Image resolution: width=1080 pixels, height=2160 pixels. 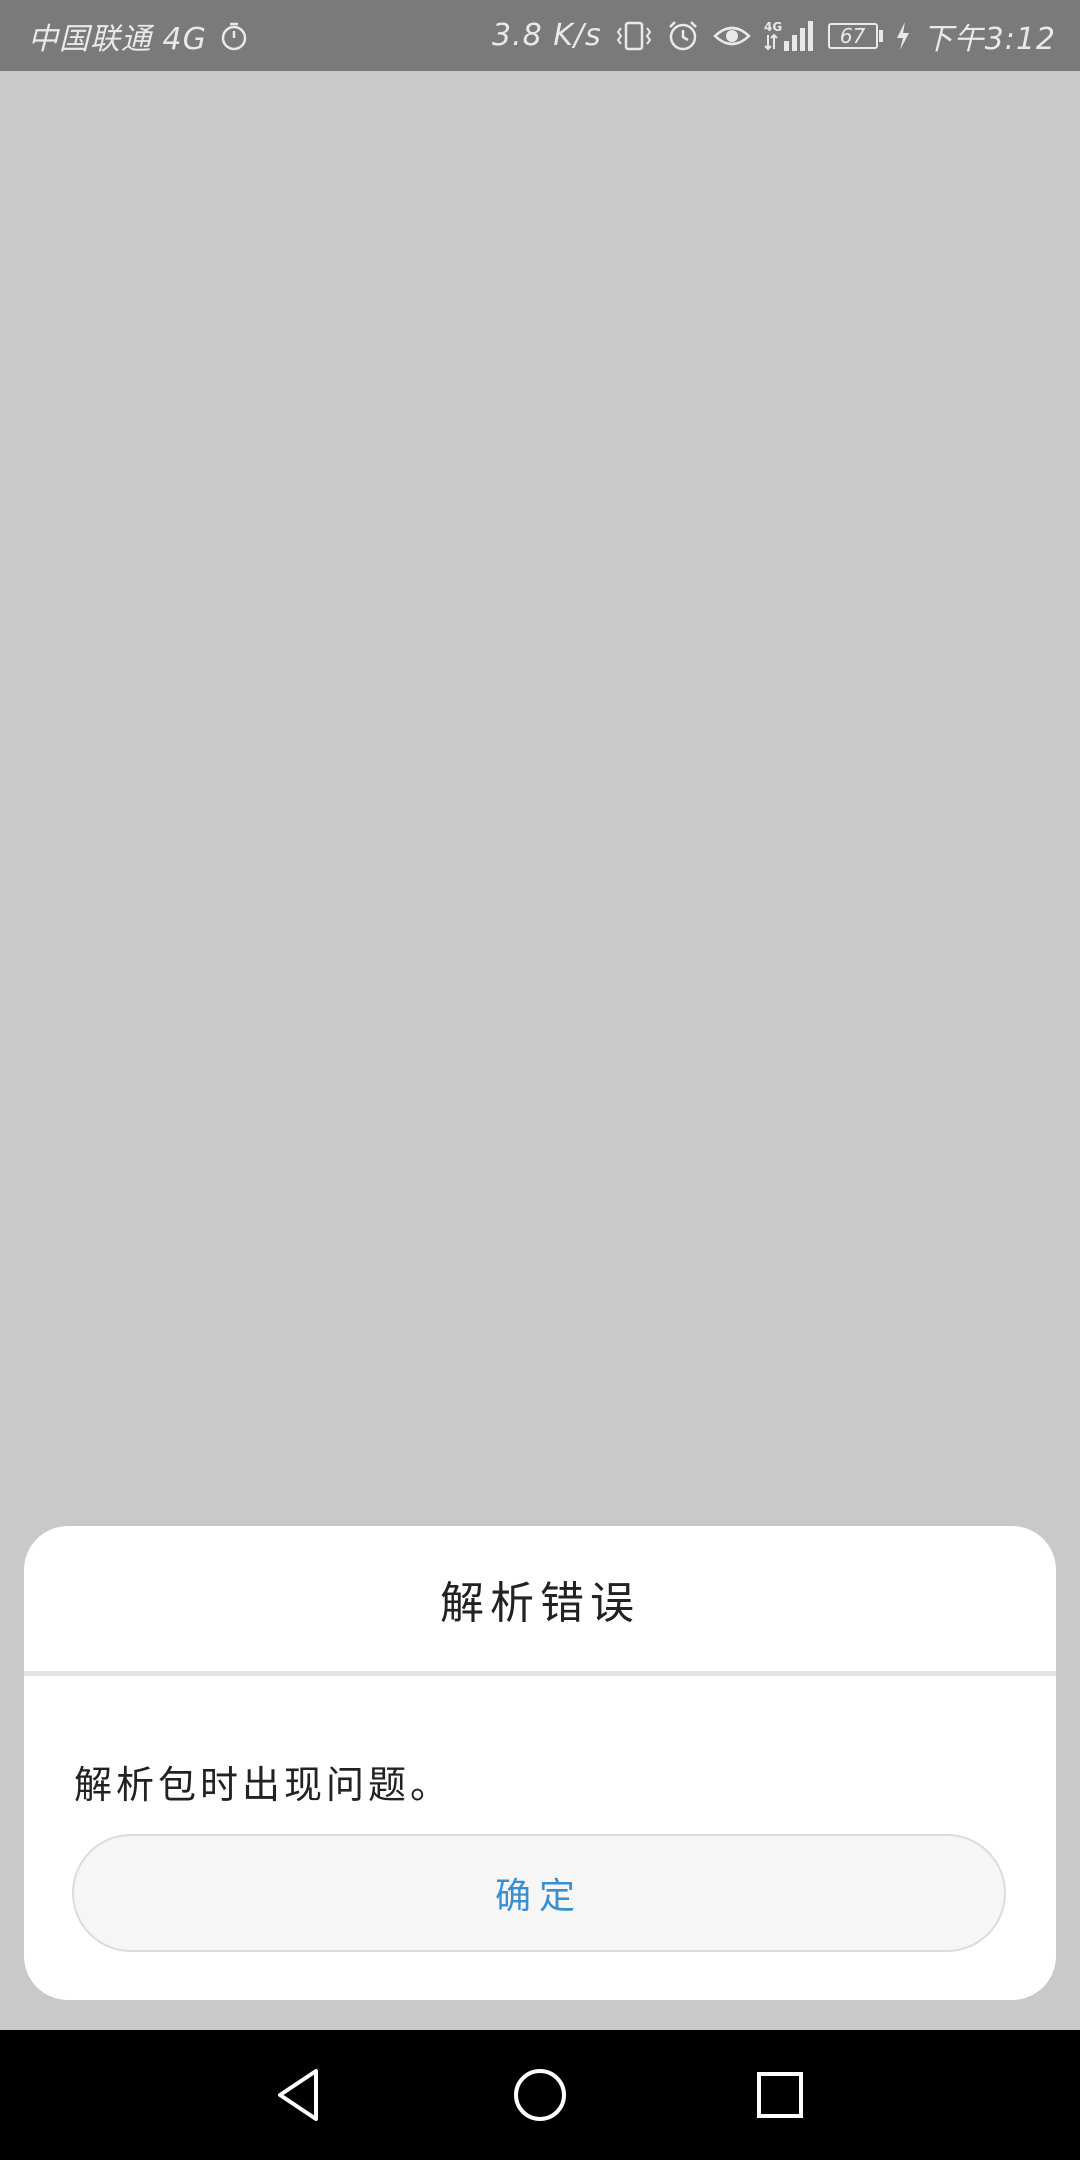 What do you see at coordinates (263, 1785) in the screenshot?
I see `dialog-message: 解析包时出现问题。` at bounding box center [263, 1785].